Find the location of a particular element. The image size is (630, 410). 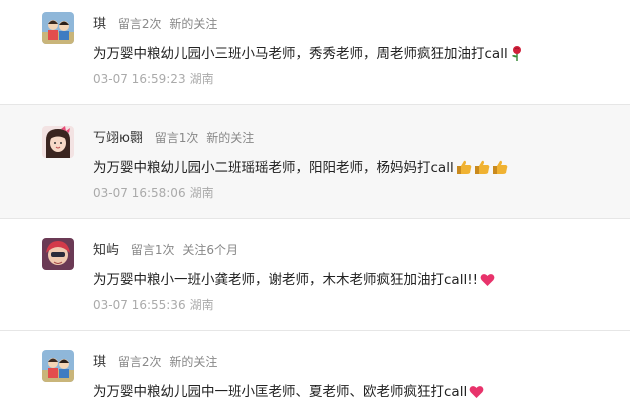

comment-time: 03-07 16:58:06 湖南 is located at coordinates (153, 192).